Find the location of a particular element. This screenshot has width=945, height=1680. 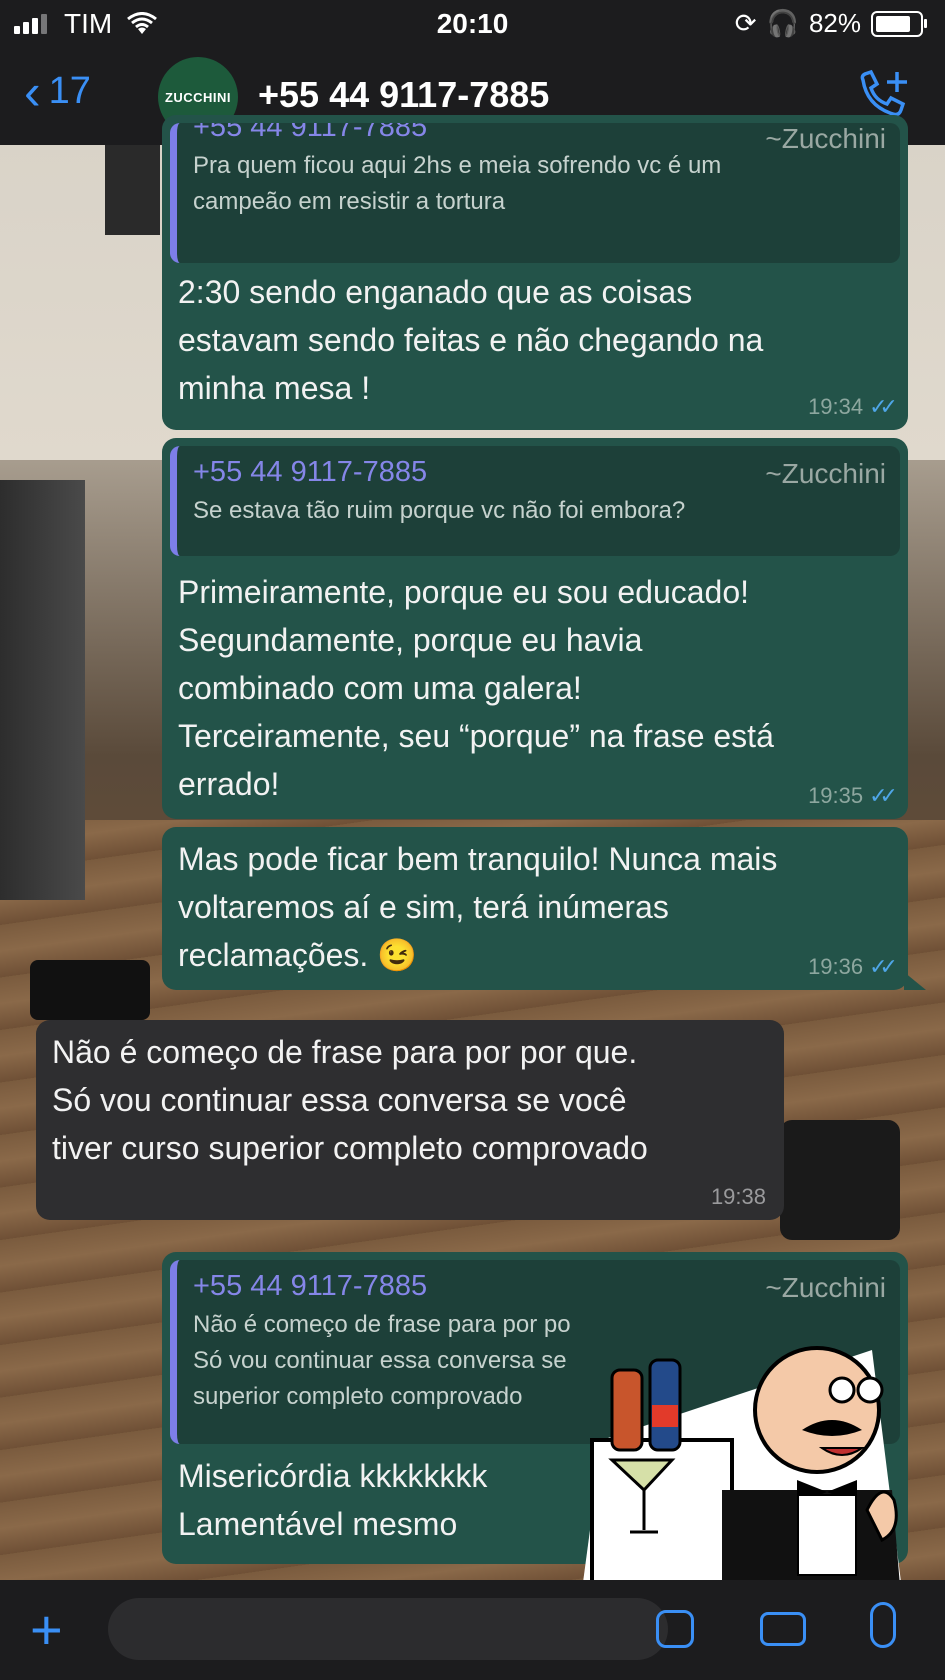

message-meta: 19:38 is located at coordinates (738, 1197).